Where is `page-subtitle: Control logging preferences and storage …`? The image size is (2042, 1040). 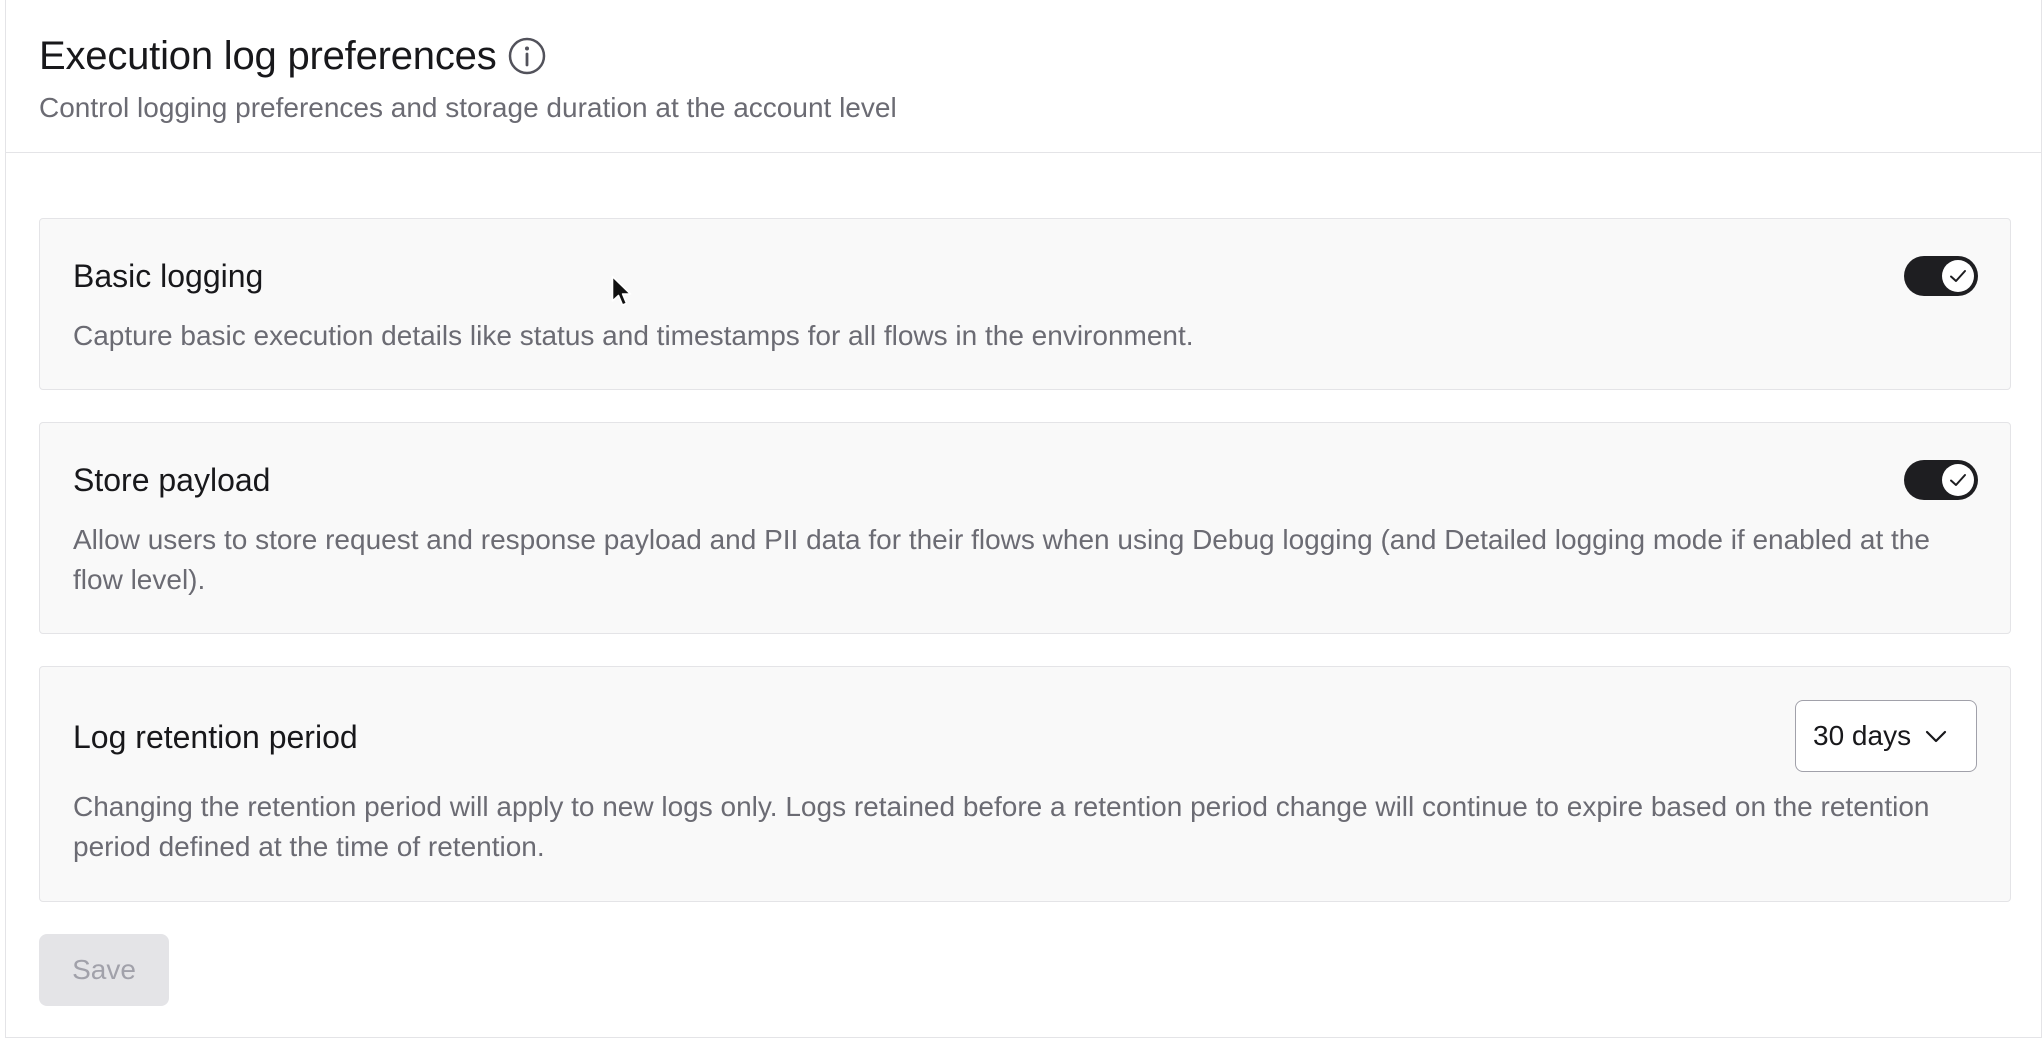
page-subtitle: Control logging preferences and storage … is located at coordinates (468, 107).